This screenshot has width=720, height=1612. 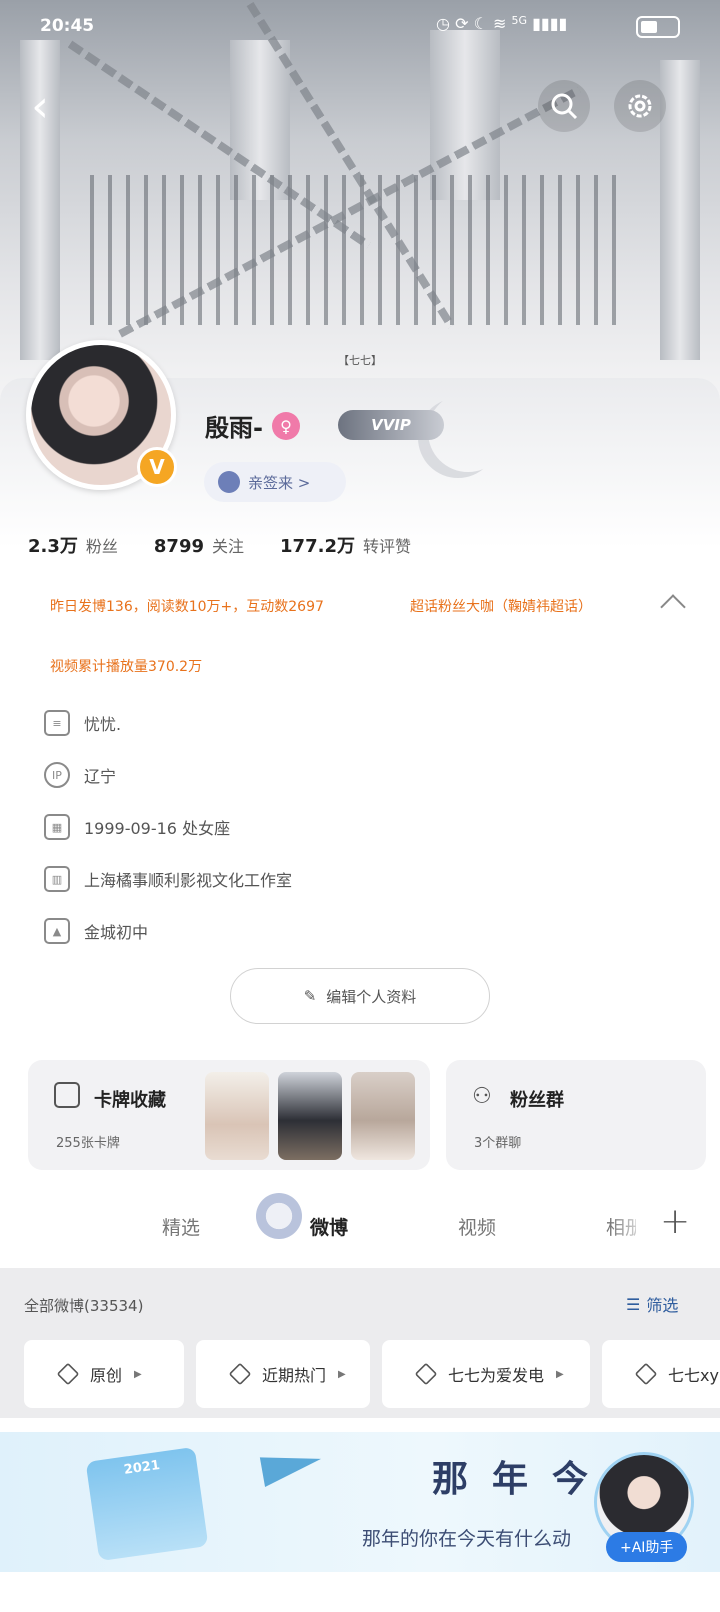 I want to click on battery-icon, so click(x=658, y=27).